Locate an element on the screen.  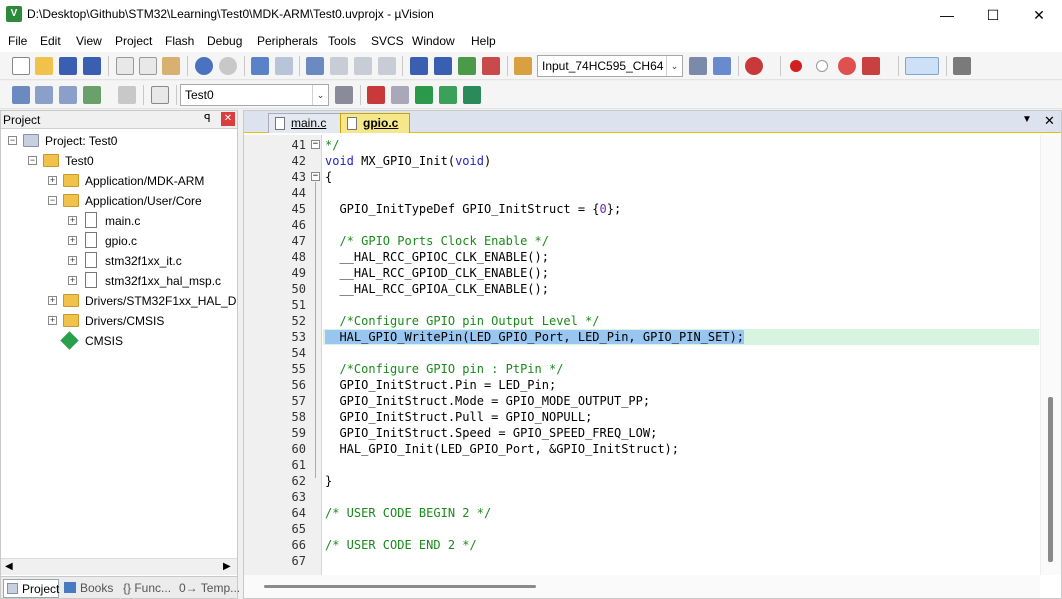
manage-project-items-icon is located at coordinates (376, 95).